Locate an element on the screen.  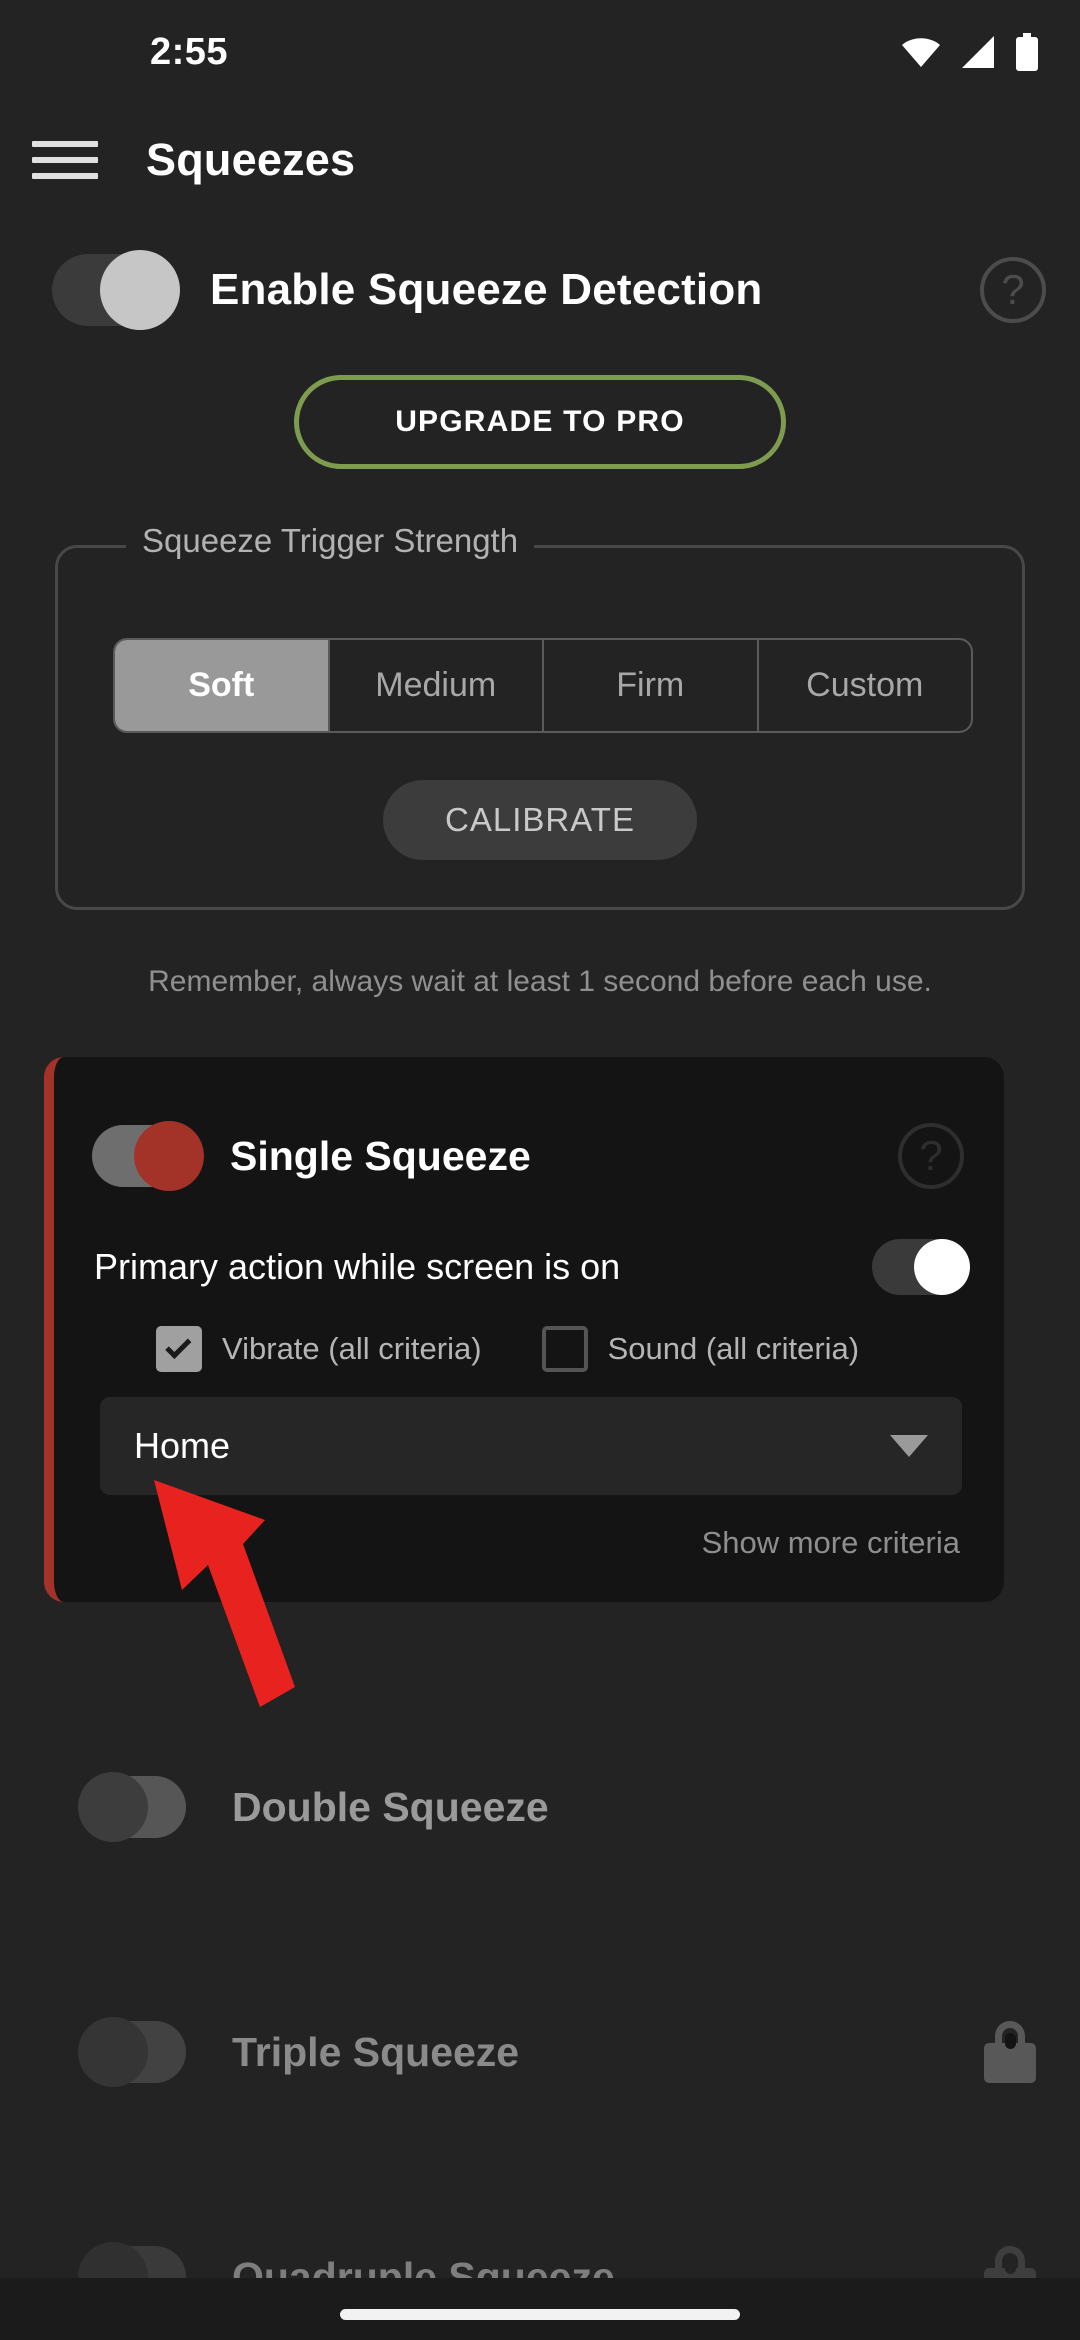
primary-action-row: Primary action while screen is on is located at coordinates (529, 1267).